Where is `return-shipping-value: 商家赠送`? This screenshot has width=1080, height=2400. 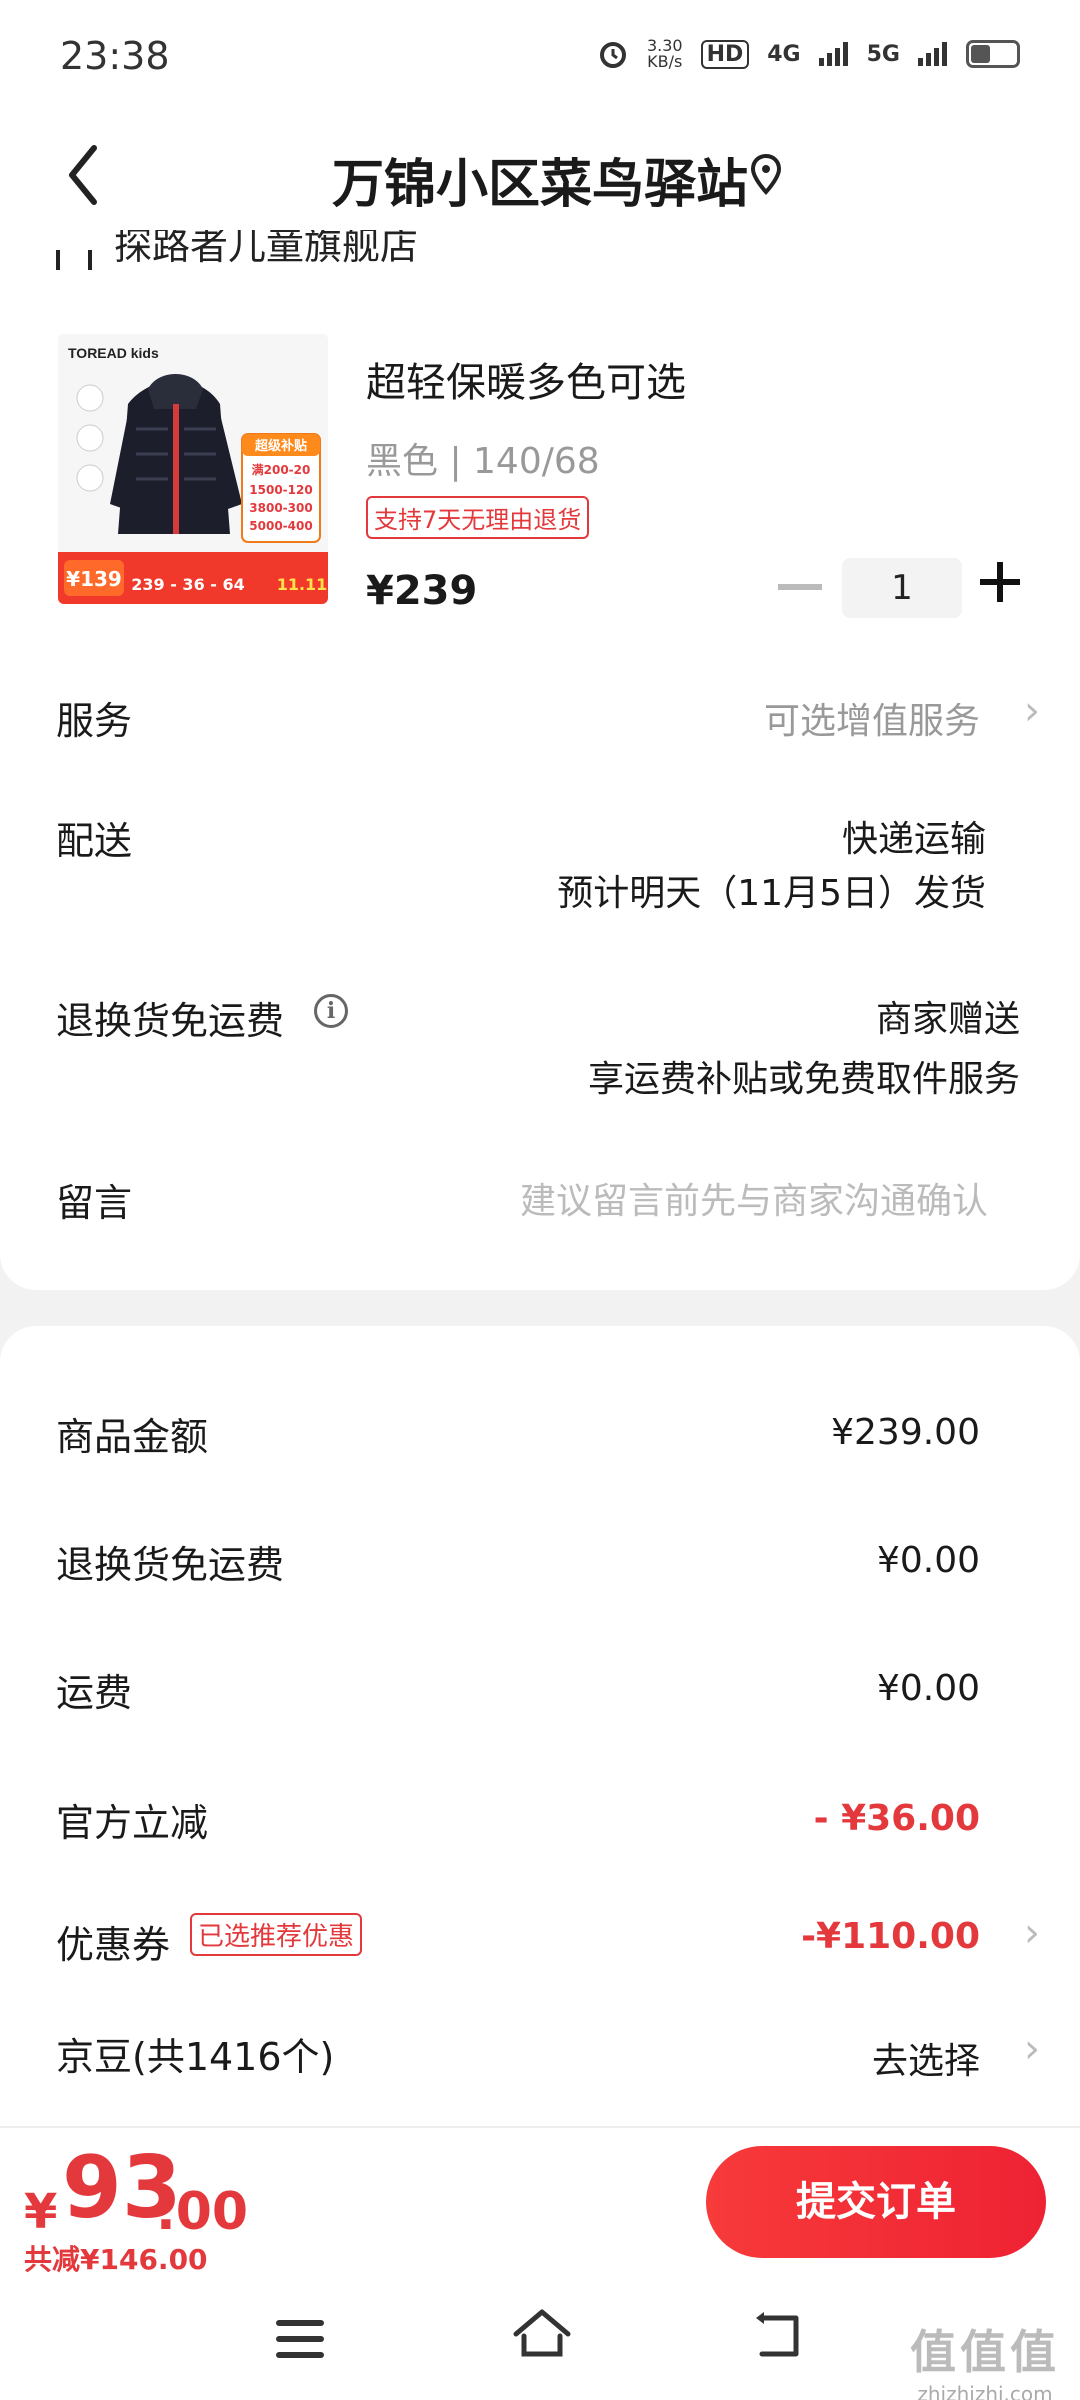 return-shipping-value: 商家赠送 is located at coordinates (947, 1019).